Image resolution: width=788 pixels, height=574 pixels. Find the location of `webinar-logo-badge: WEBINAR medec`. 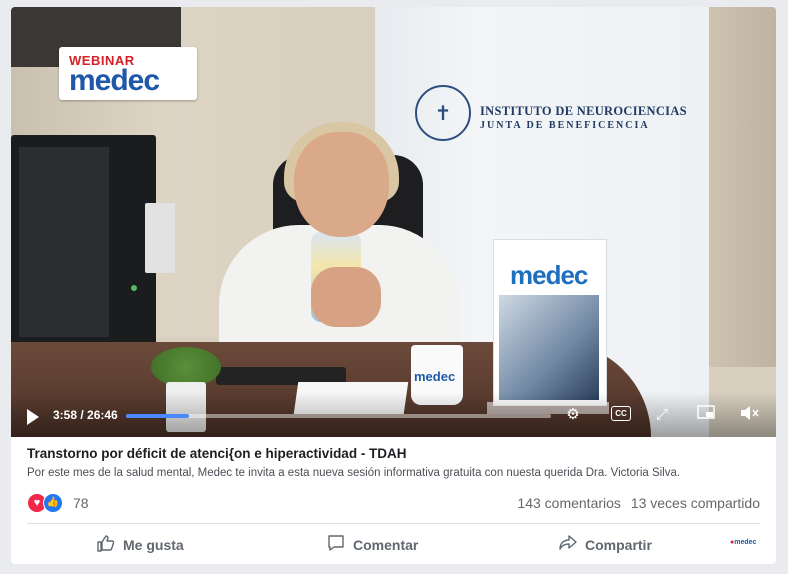

webinar-logo-badge: WEBINAR medec is located at coordinates (128, 73).